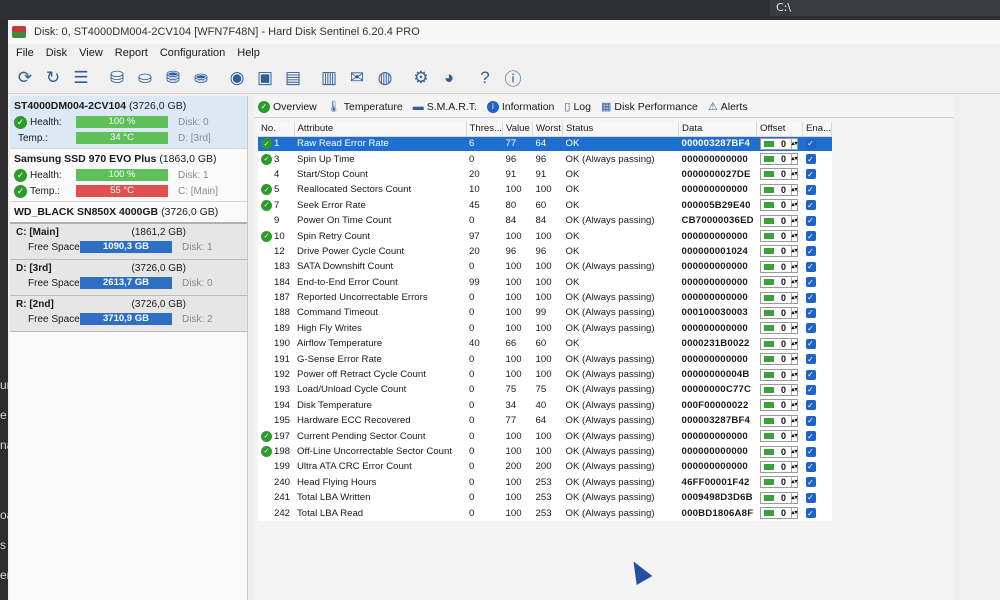  What do you see at coordinates (718, 129) in the screenshot?
I see `column-header-data: Data` at bounding box center [718, 129].